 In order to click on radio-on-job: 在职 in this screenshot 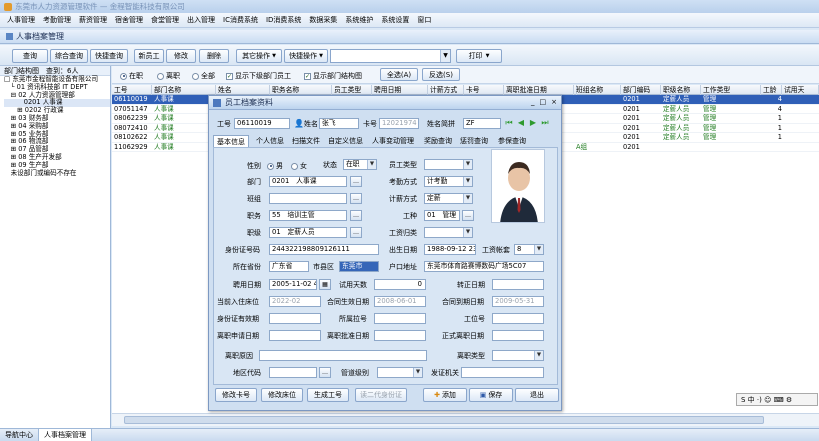, I will do `click(131, 76)`.